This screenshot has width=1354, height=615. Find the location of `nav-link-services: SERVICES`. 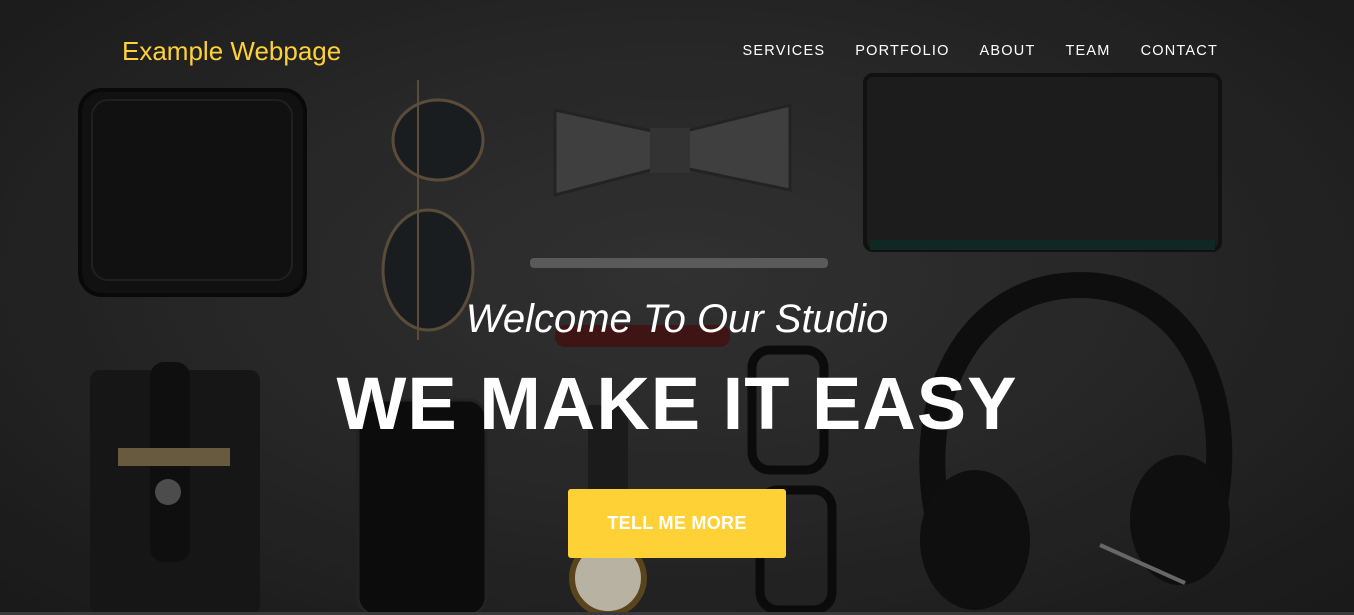

nav-link-services: SERVICES is located at coordinates (784, 51).